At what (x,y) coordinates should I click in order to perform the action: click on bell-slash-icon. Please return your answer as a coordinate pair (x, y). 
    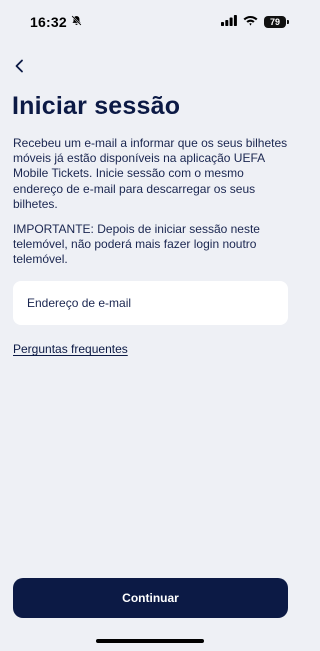
    Looking at the image, I should click on (76, 22).